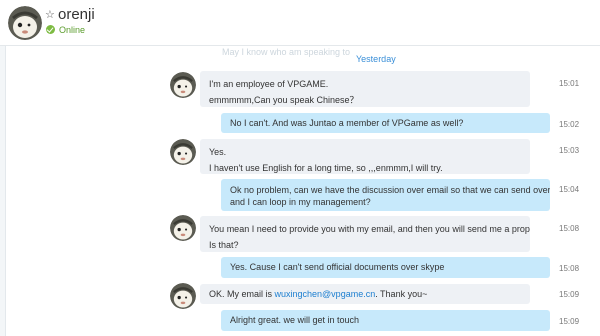 The height and width of the screenshot is (336, 600). What do you see at coordinates (242, 294) in the screenshot?
I see `message-text: OK. My email is` at bounding box center [242, 294].